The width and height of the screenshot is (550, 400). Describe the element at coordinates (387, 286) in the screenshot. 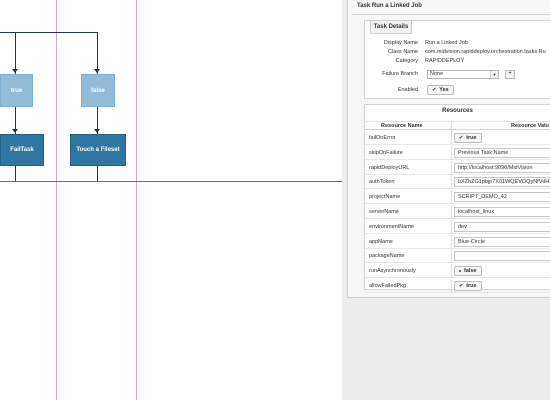

I see `resource-name: allowFailedPkg` at that location.